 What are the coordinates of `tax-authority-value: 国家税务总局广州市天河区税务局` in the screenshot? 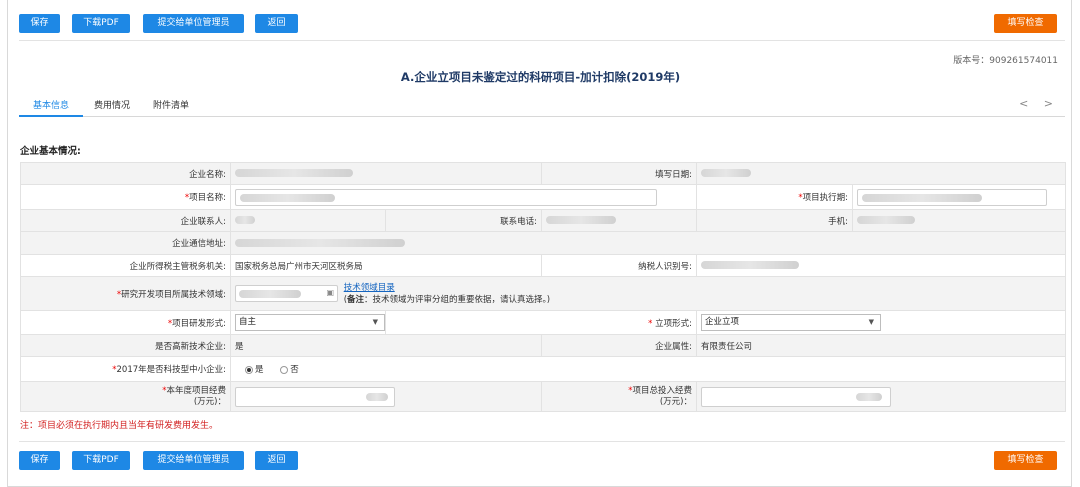 It's located at (386, 265).